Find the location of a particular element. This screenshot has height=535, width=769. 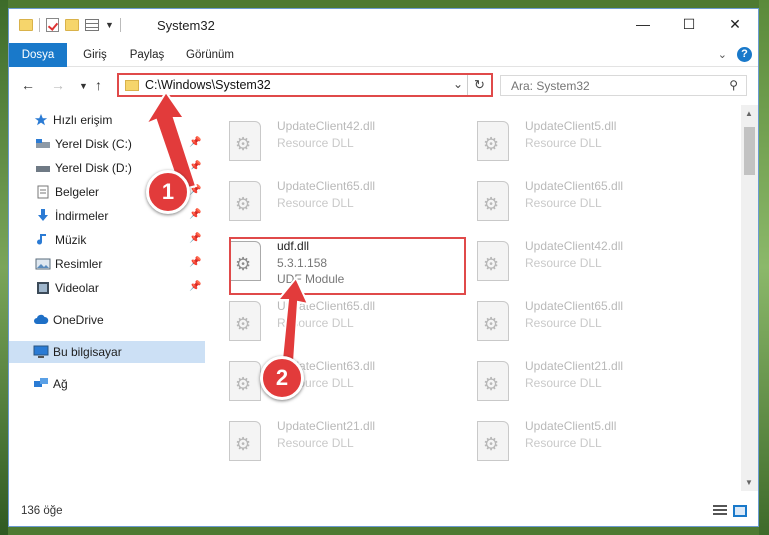

annotation-arrows is located at coordinates (226, 227).